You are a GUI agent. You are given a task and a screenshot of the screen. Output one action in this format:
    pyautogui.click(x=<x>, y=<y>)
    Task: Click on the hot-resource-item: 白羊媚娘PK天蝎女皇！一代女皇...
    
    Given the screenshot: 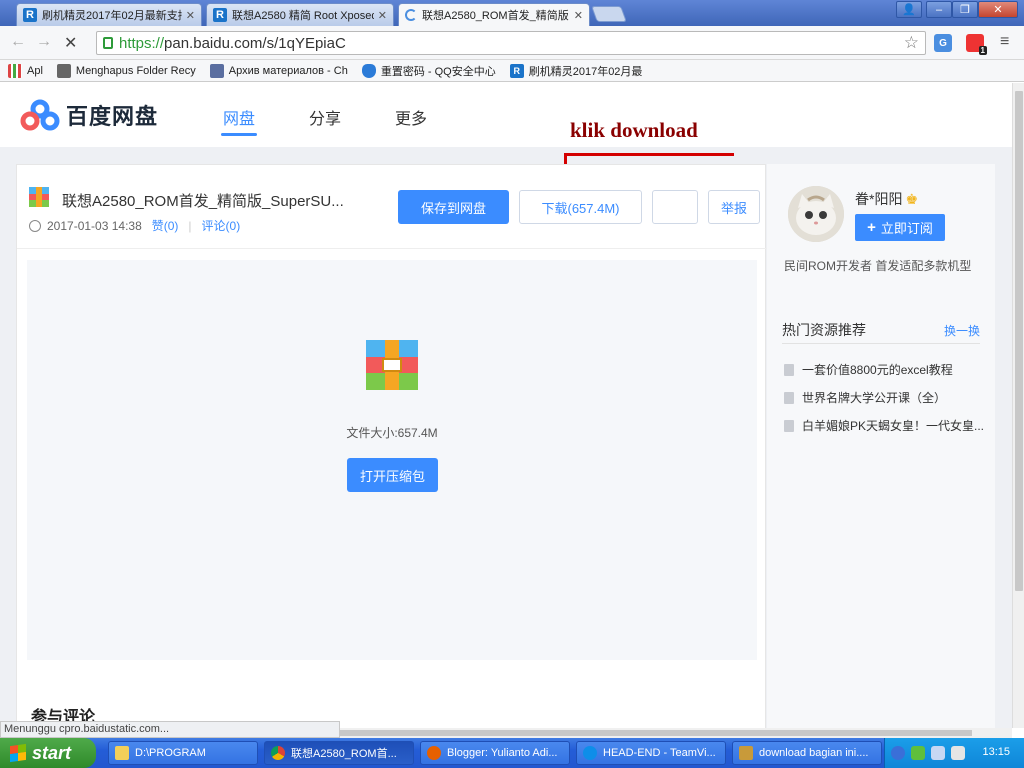 What is the action you would take?
    pyautogui.click(x=886, y=425)
    